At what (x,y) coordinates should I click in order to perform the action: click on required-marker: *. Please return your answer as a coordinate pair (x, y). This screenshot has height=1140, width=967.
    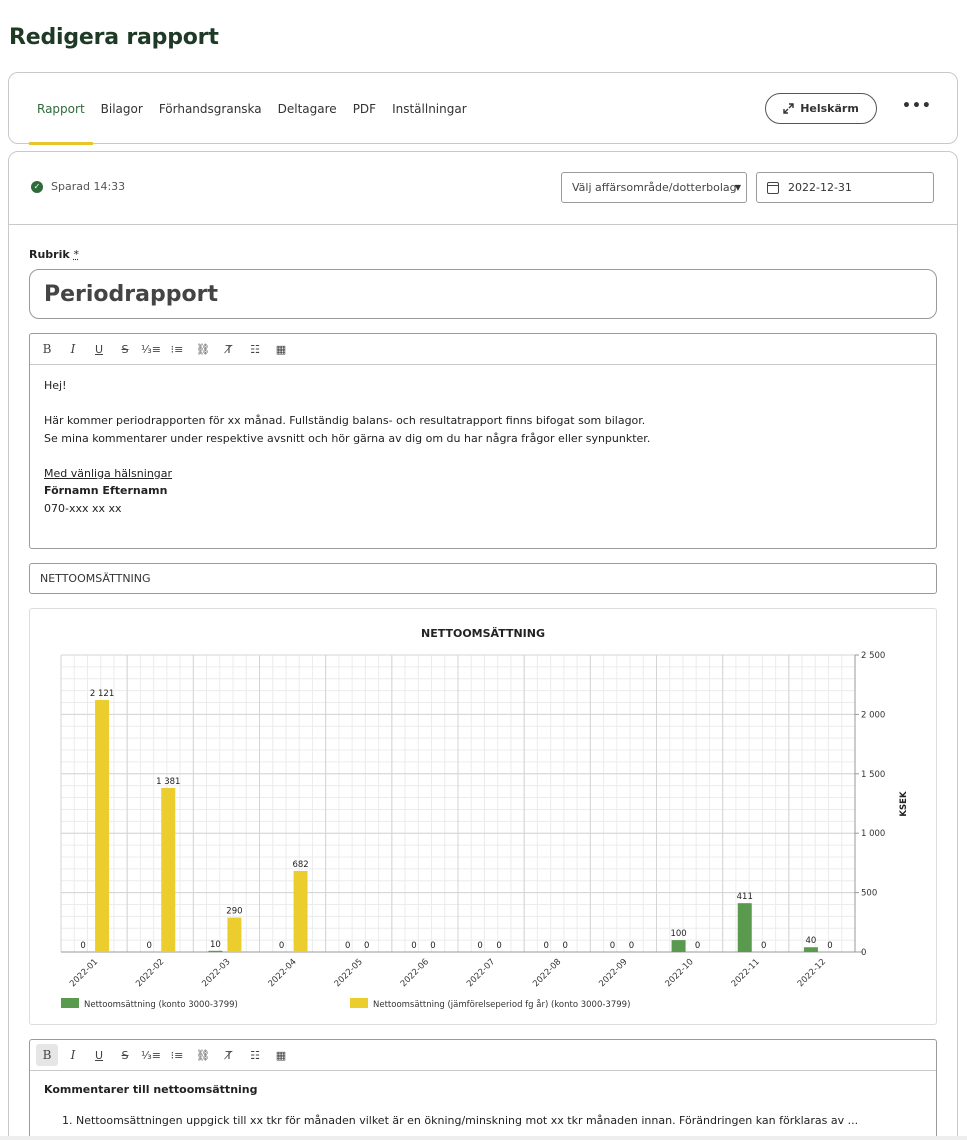
    Looking at the image, I should click on (76, 254).